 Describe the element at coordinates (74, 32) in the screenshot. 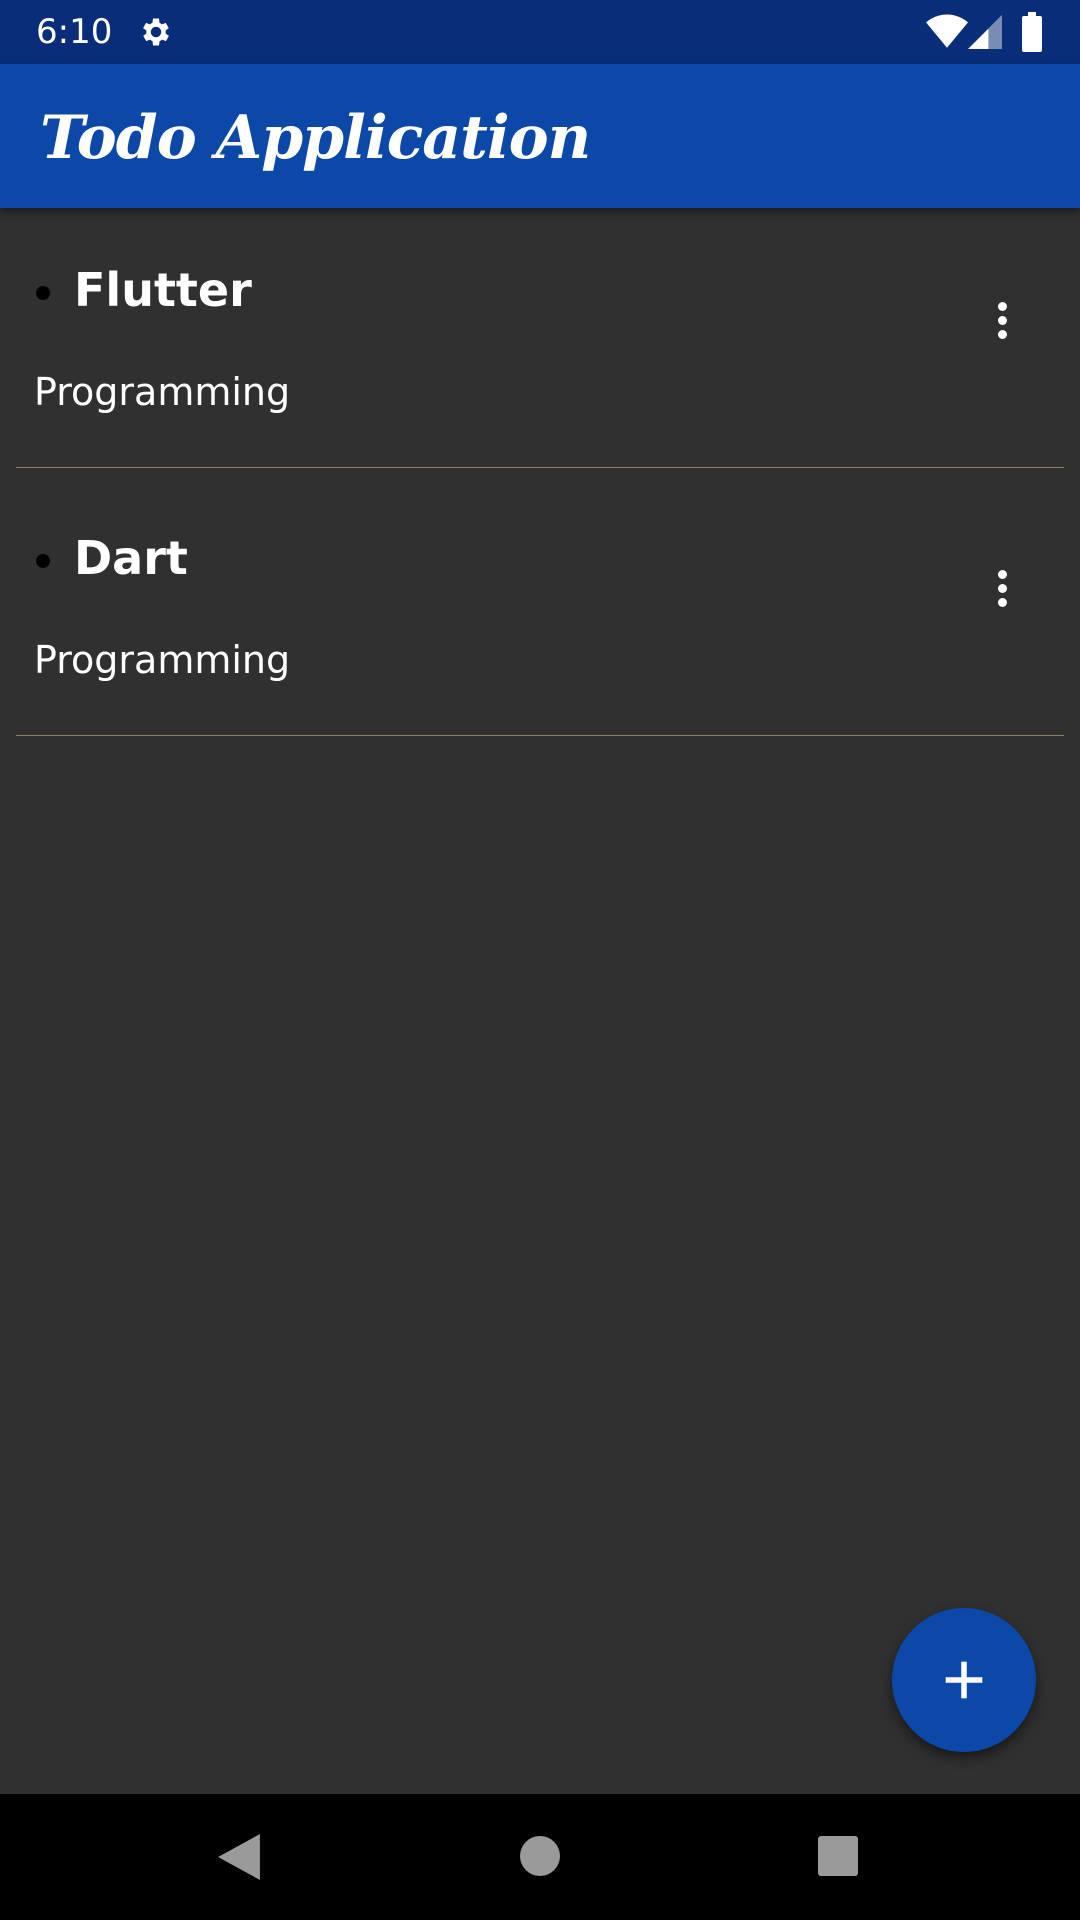

I see `status-time: 6:10` at that location.